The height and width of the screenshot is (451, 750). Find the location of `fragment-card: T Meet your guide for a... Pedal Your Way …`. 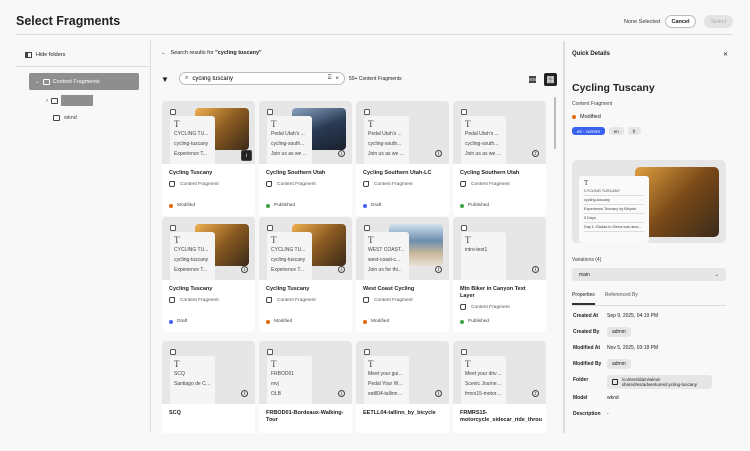

fragment-card: T Meet your guide for a... Pedal Your Way … is located at coordinates (402, 387).